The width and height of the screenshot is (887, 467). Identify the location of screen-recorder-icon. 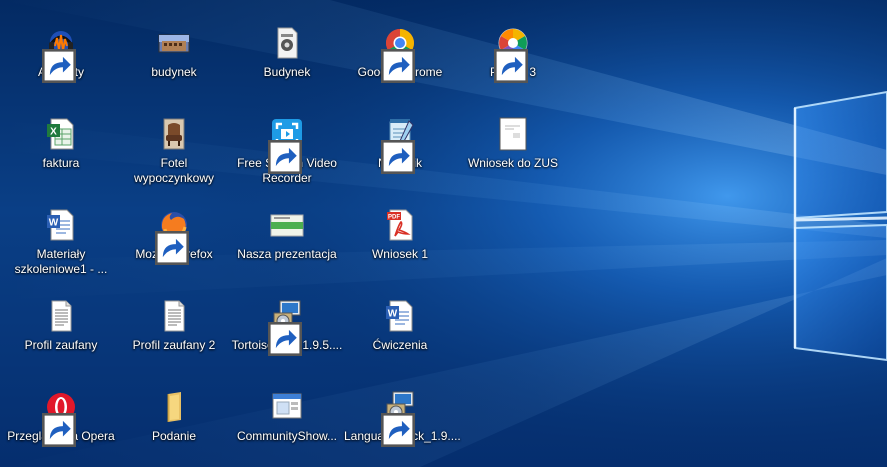
(286, 145).